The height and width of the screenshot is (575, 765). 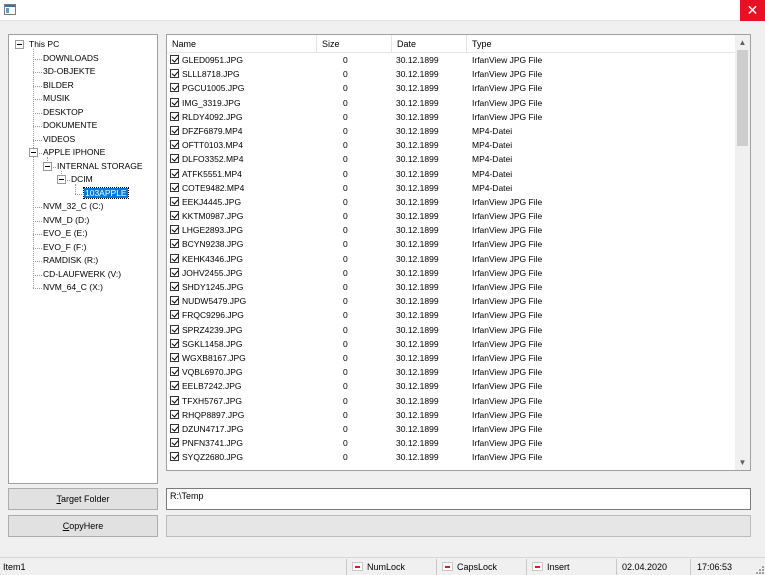 What do you see at coordinates (44, 44) in the screenshot?
I see `tree-node: This PC` at bounding box center [44, 44].